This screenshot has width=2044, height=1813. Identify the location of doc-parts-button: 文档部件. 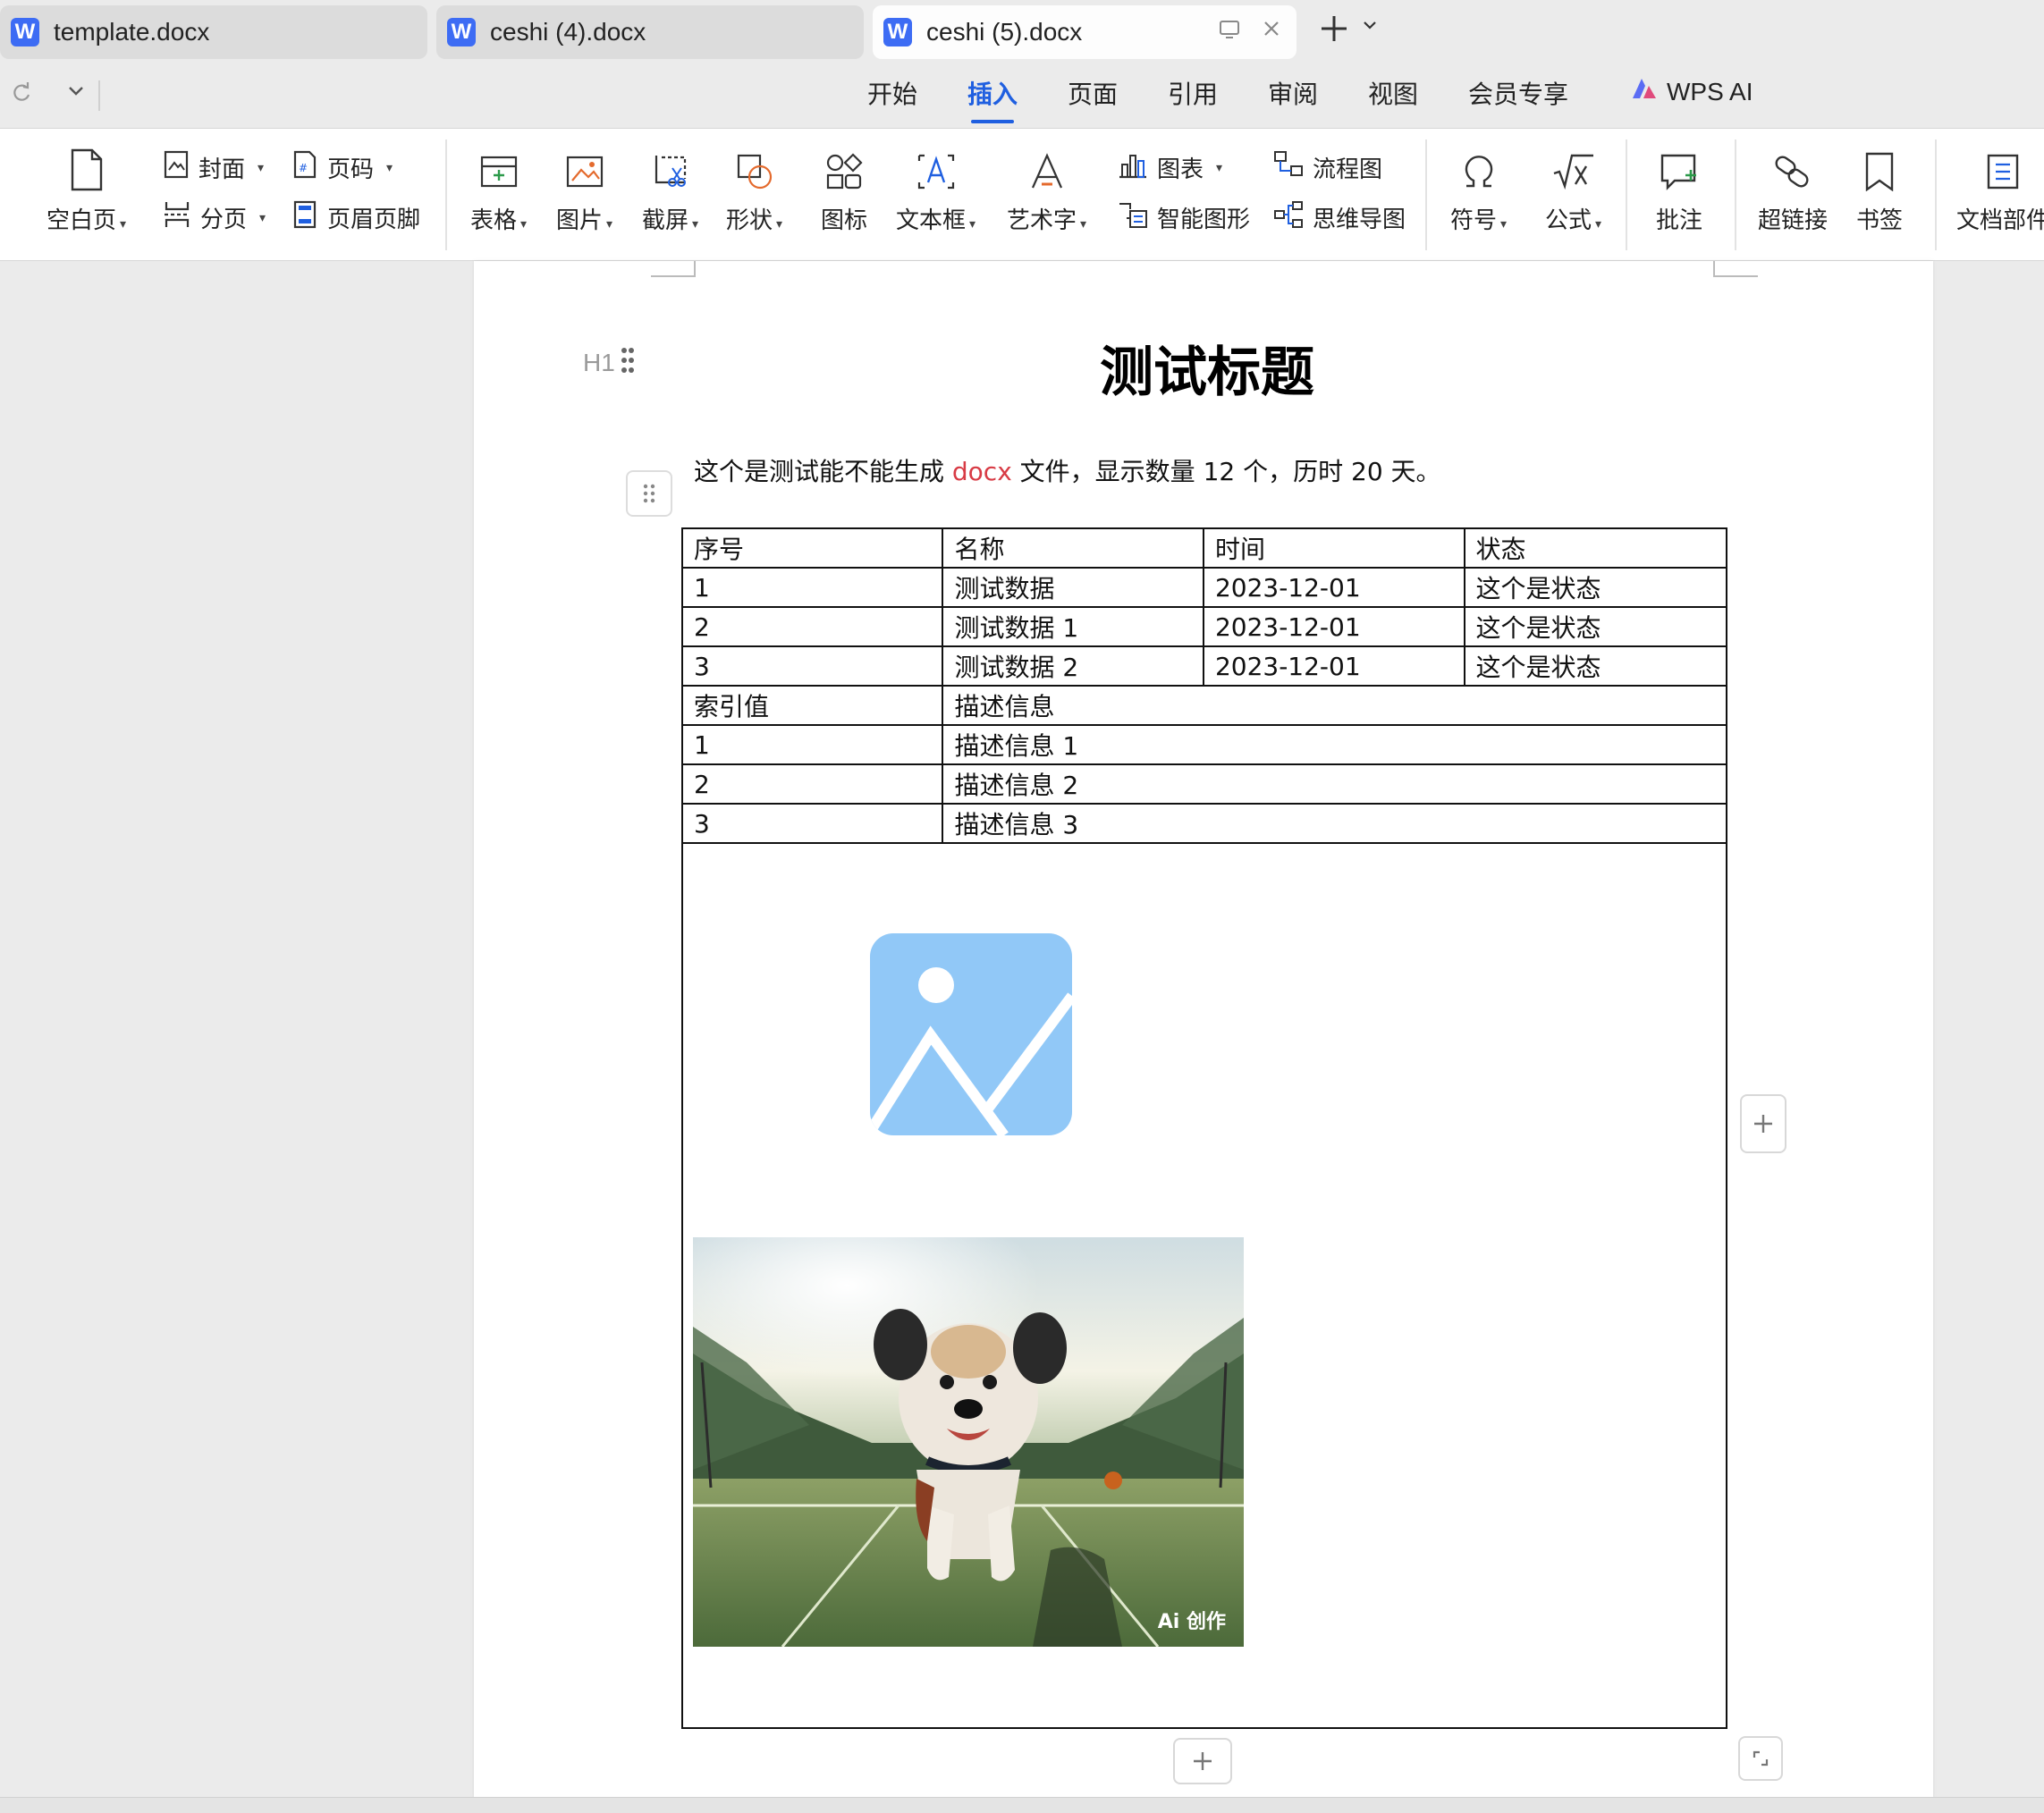
(2000, 191).